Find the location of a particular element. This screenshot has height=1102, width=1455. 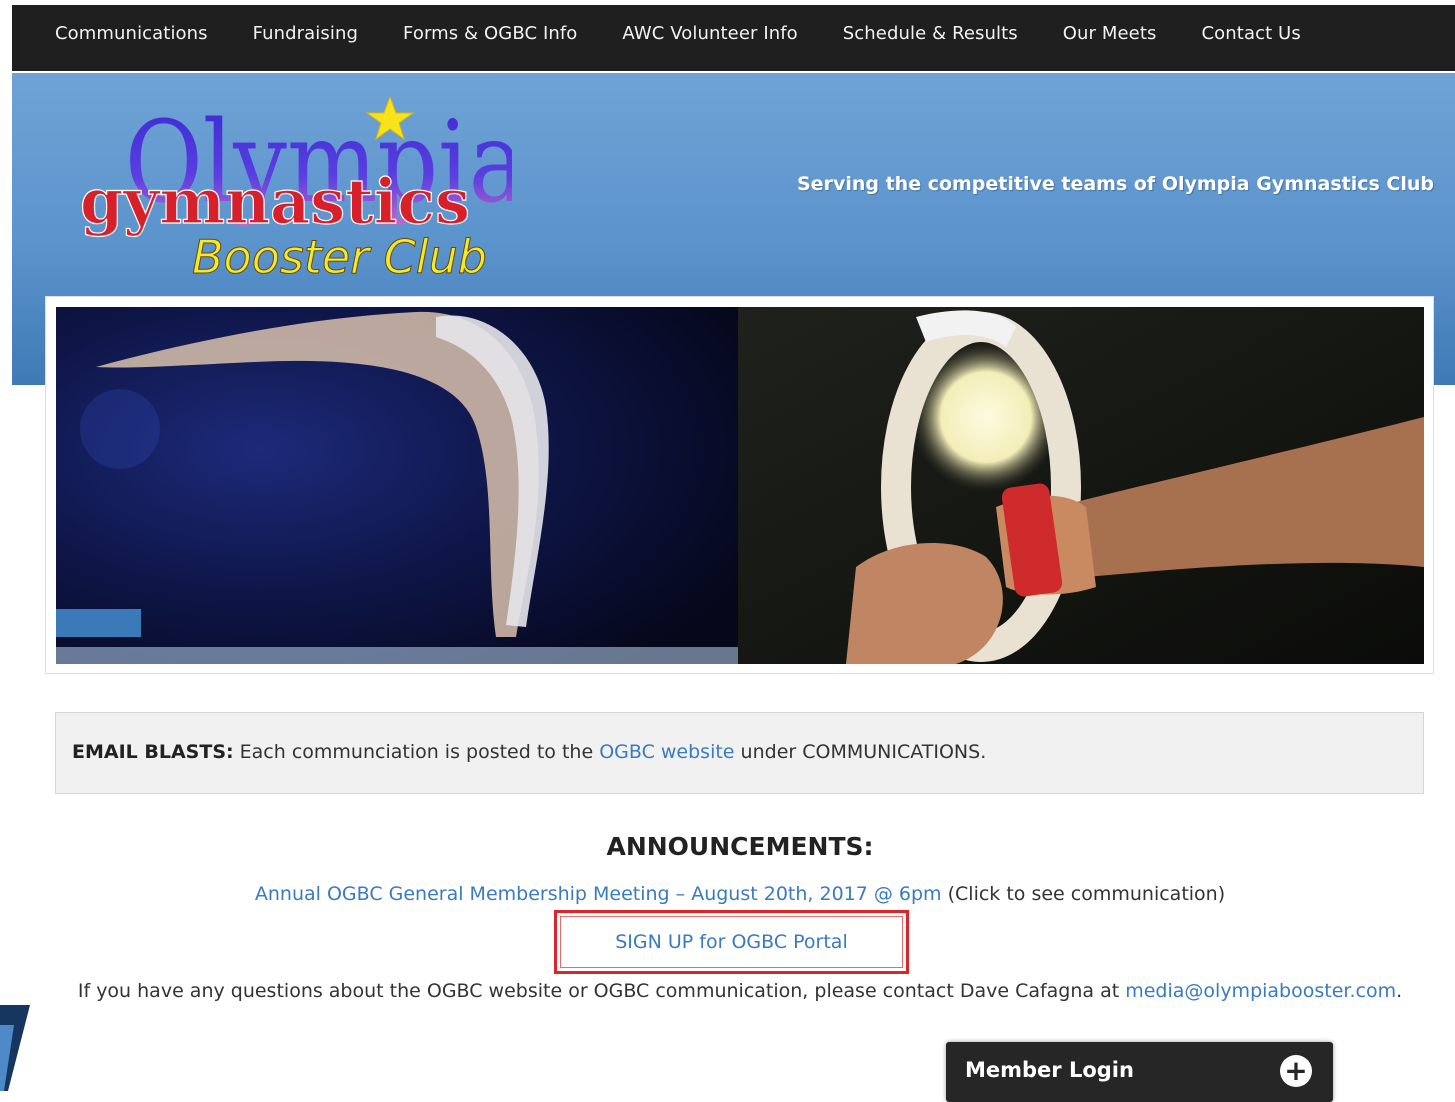

plus-circle-icon: + is located at coordinates (1296, 1071).